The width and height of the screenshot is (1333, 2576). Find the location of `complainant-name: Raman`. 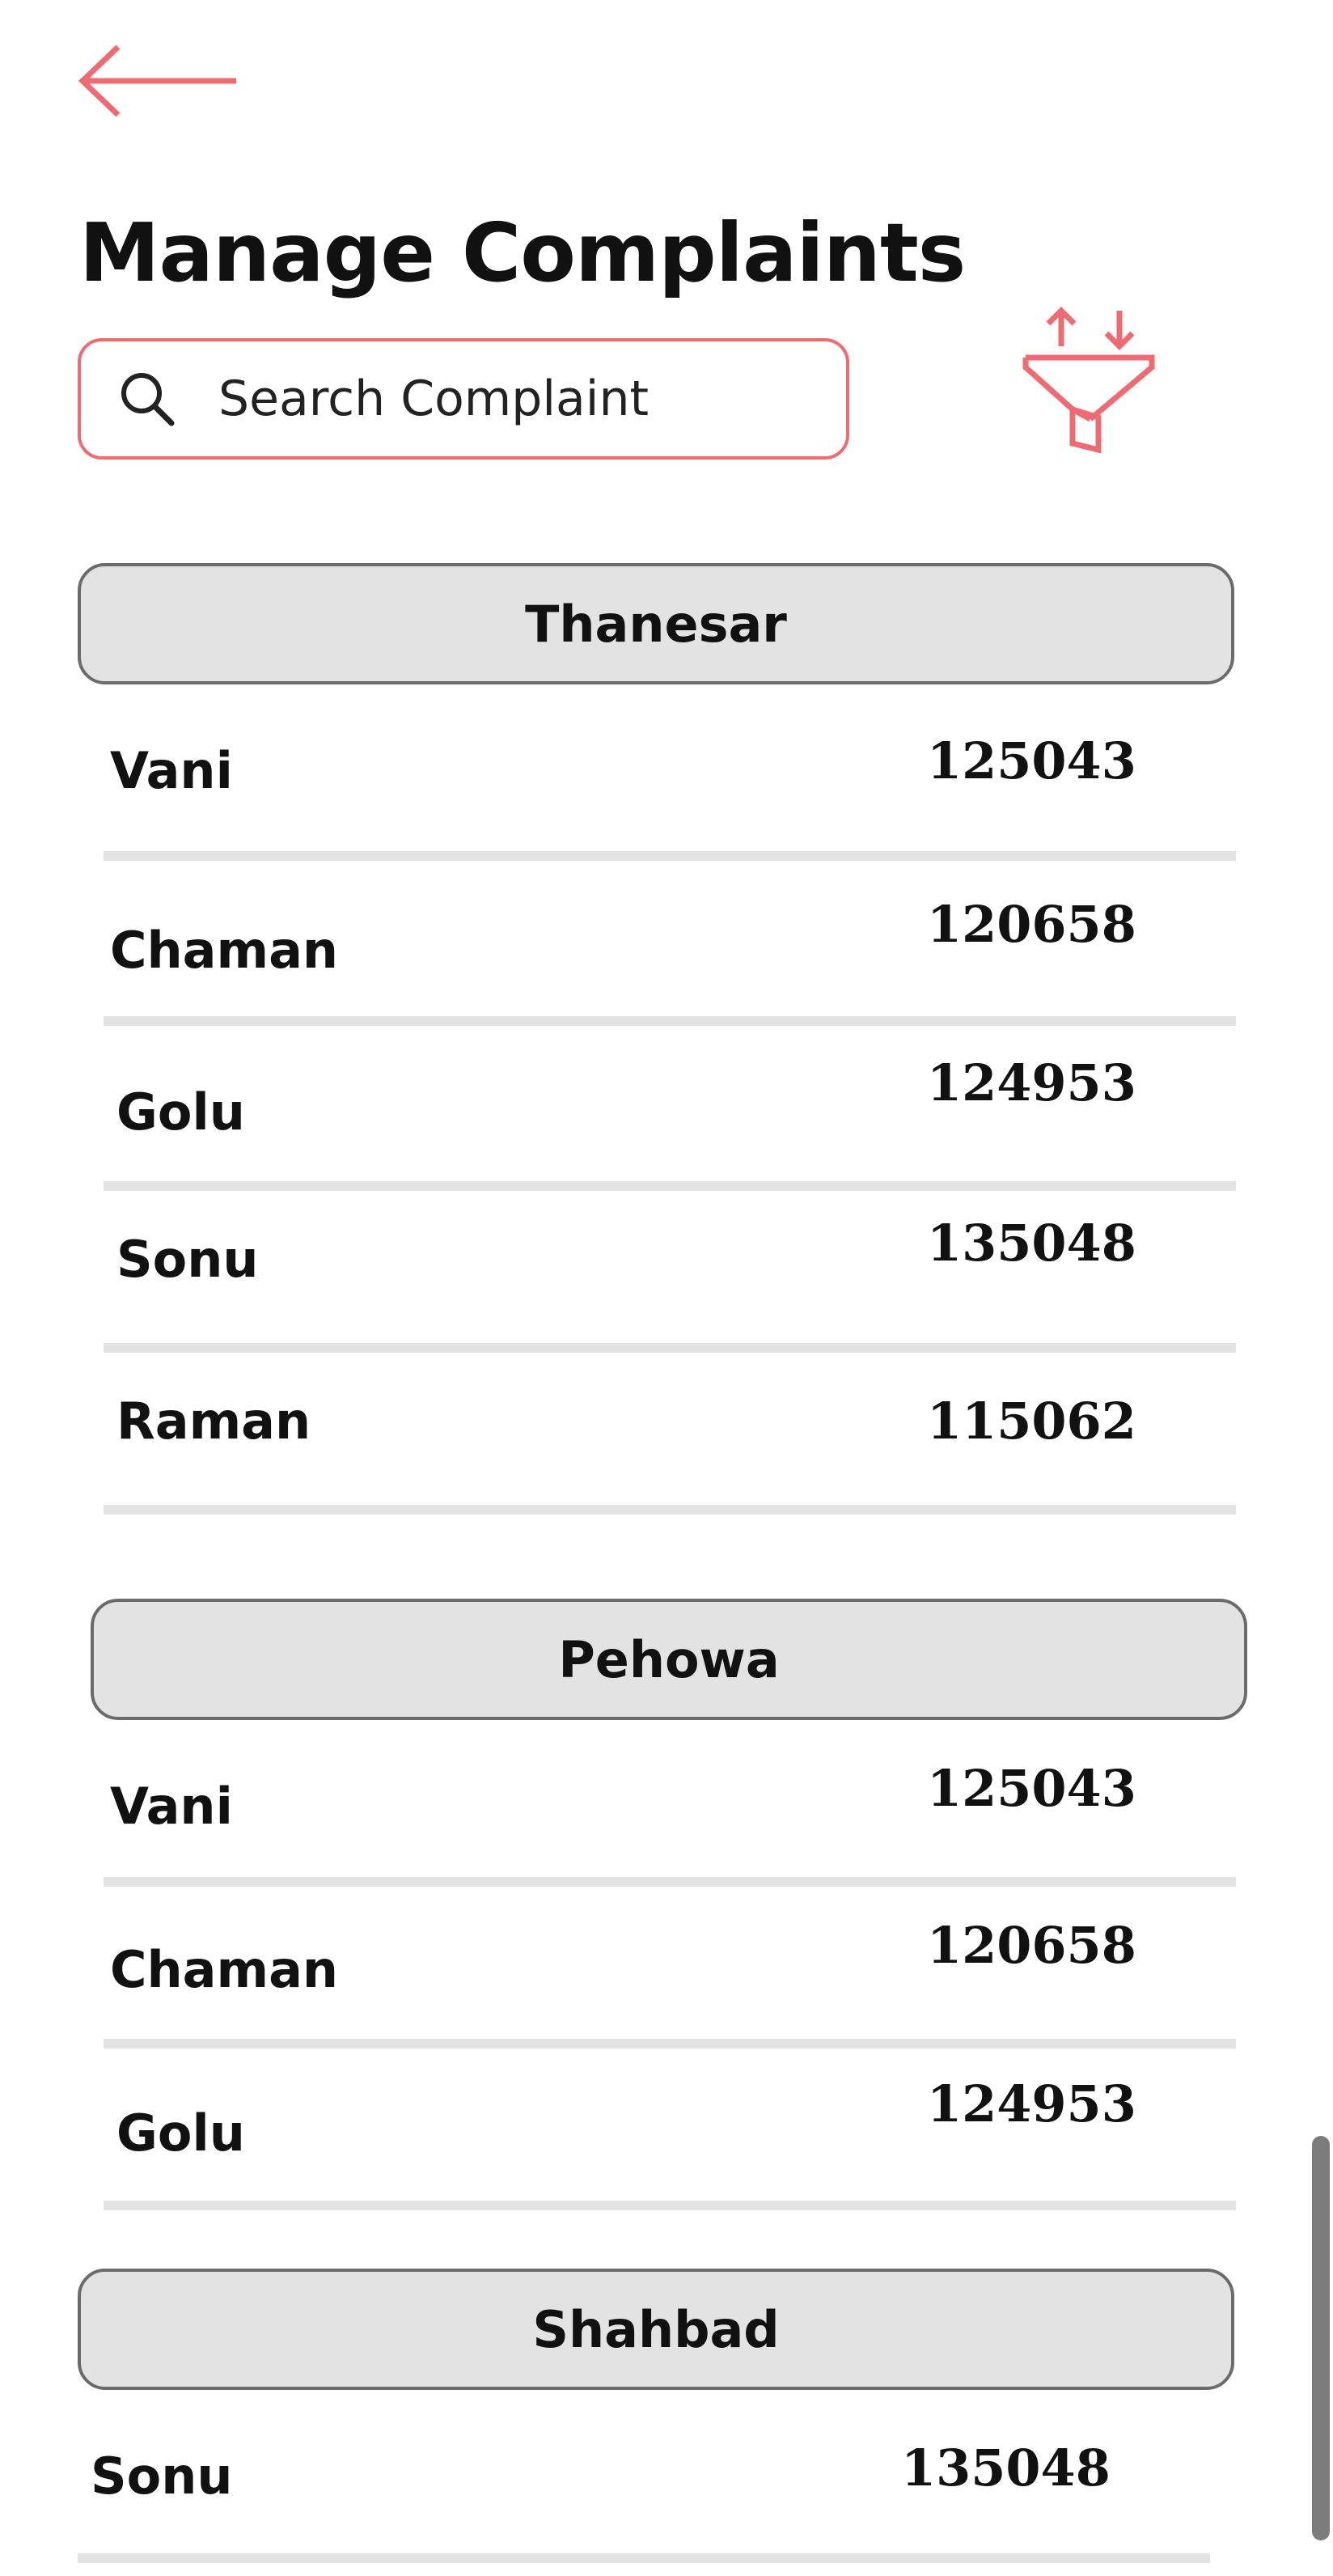

complainant-name: Raman is located at coordinates (213, 1421).